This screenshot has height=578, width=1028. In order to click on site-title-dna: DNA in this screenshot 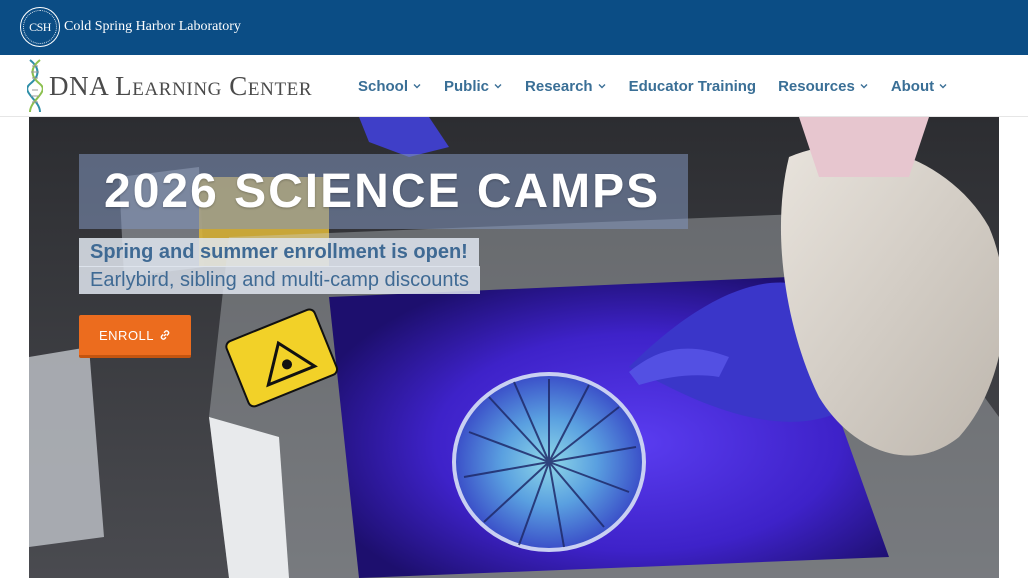, I will do `click(78, 85)`.